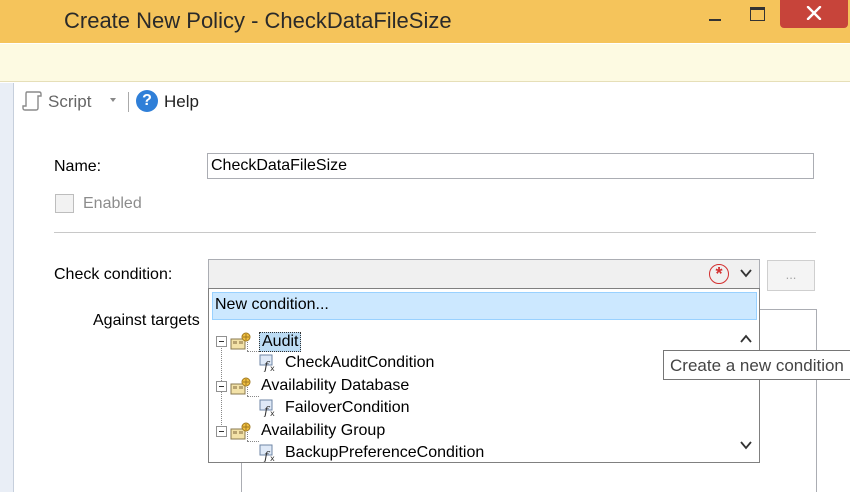 The width and height of the screenshot is (850, 492). Describe the element at coordinates (757, 15) in the screenshot. I see `maximize-button` at that location.